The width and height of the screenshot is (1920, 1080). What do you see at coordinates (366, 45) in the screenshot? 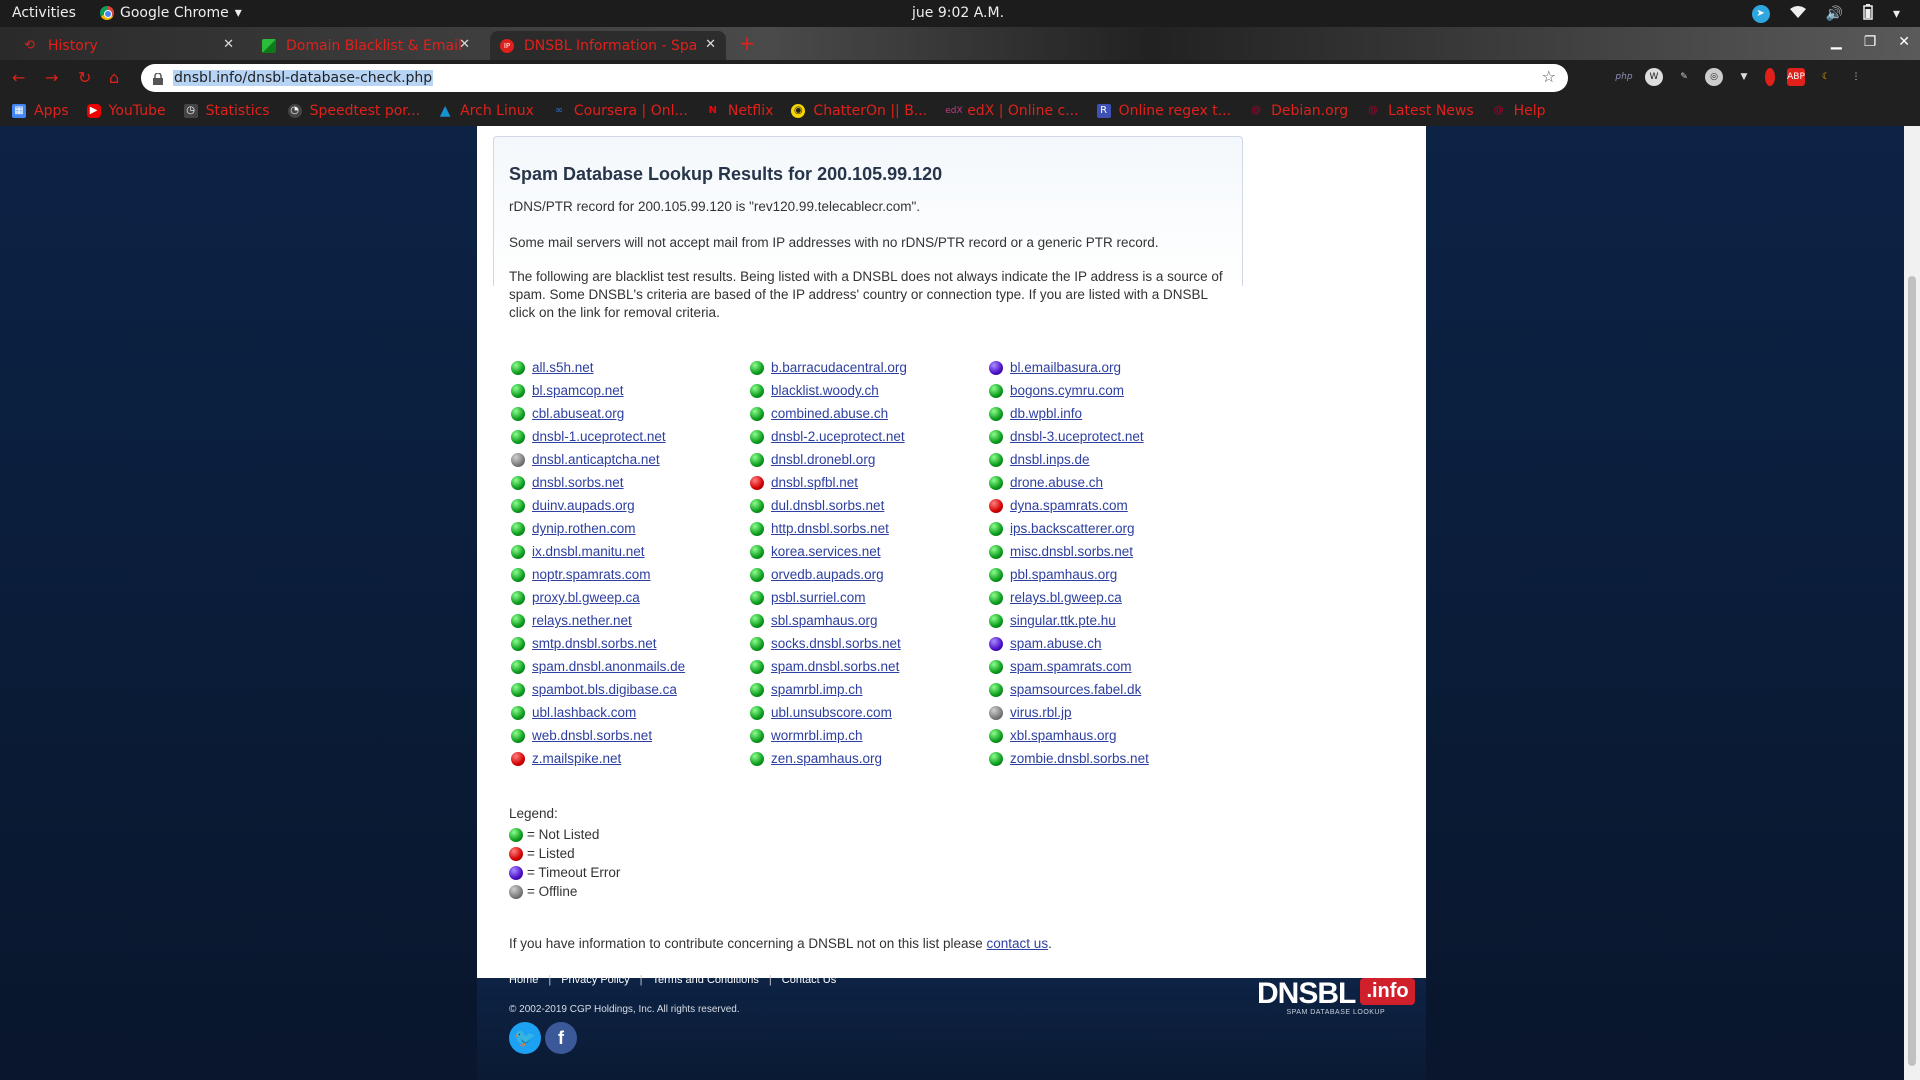
I see `tab-domain-blacklist: Domain Blacklist & Email ✕` at bounding box center [366, 45].